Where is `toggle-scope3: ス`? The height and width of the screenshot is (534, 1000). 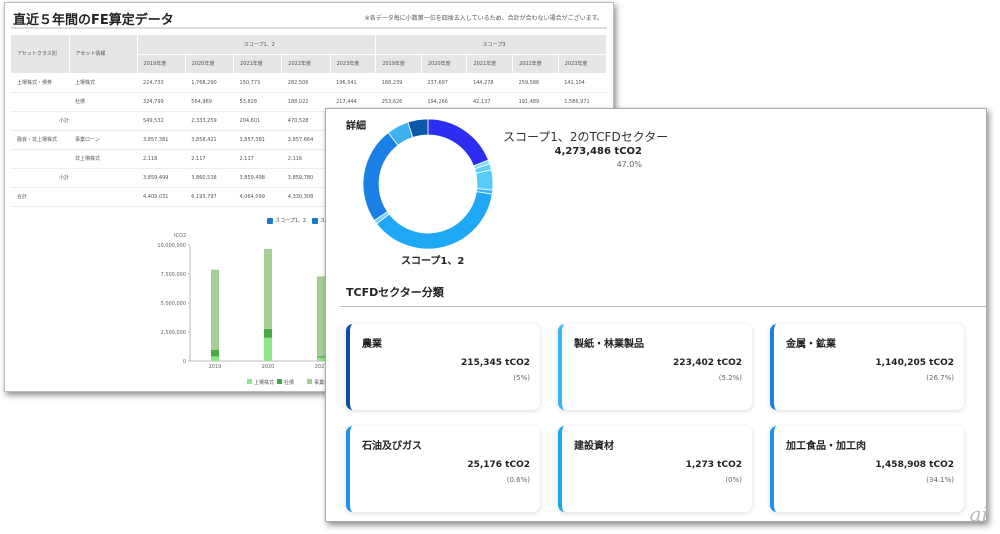
toggle-scope3: ス is located at coordinates (318, 220).